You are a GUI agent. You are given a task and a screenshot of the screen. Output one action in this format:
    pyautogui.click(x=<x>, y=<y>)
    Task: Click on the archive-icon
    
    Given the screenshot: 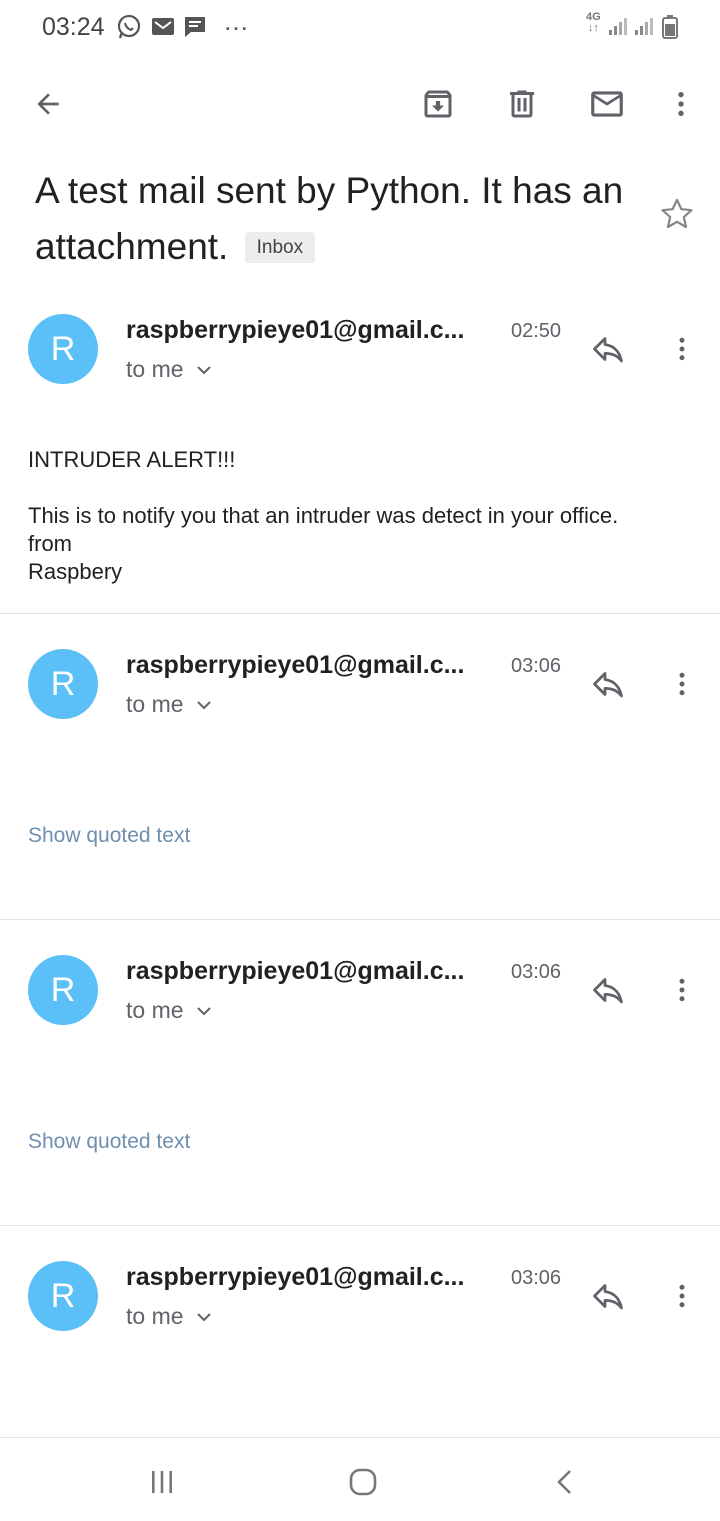 What is the action you would take?
    pyautogui.click(x=438, y=104)
    